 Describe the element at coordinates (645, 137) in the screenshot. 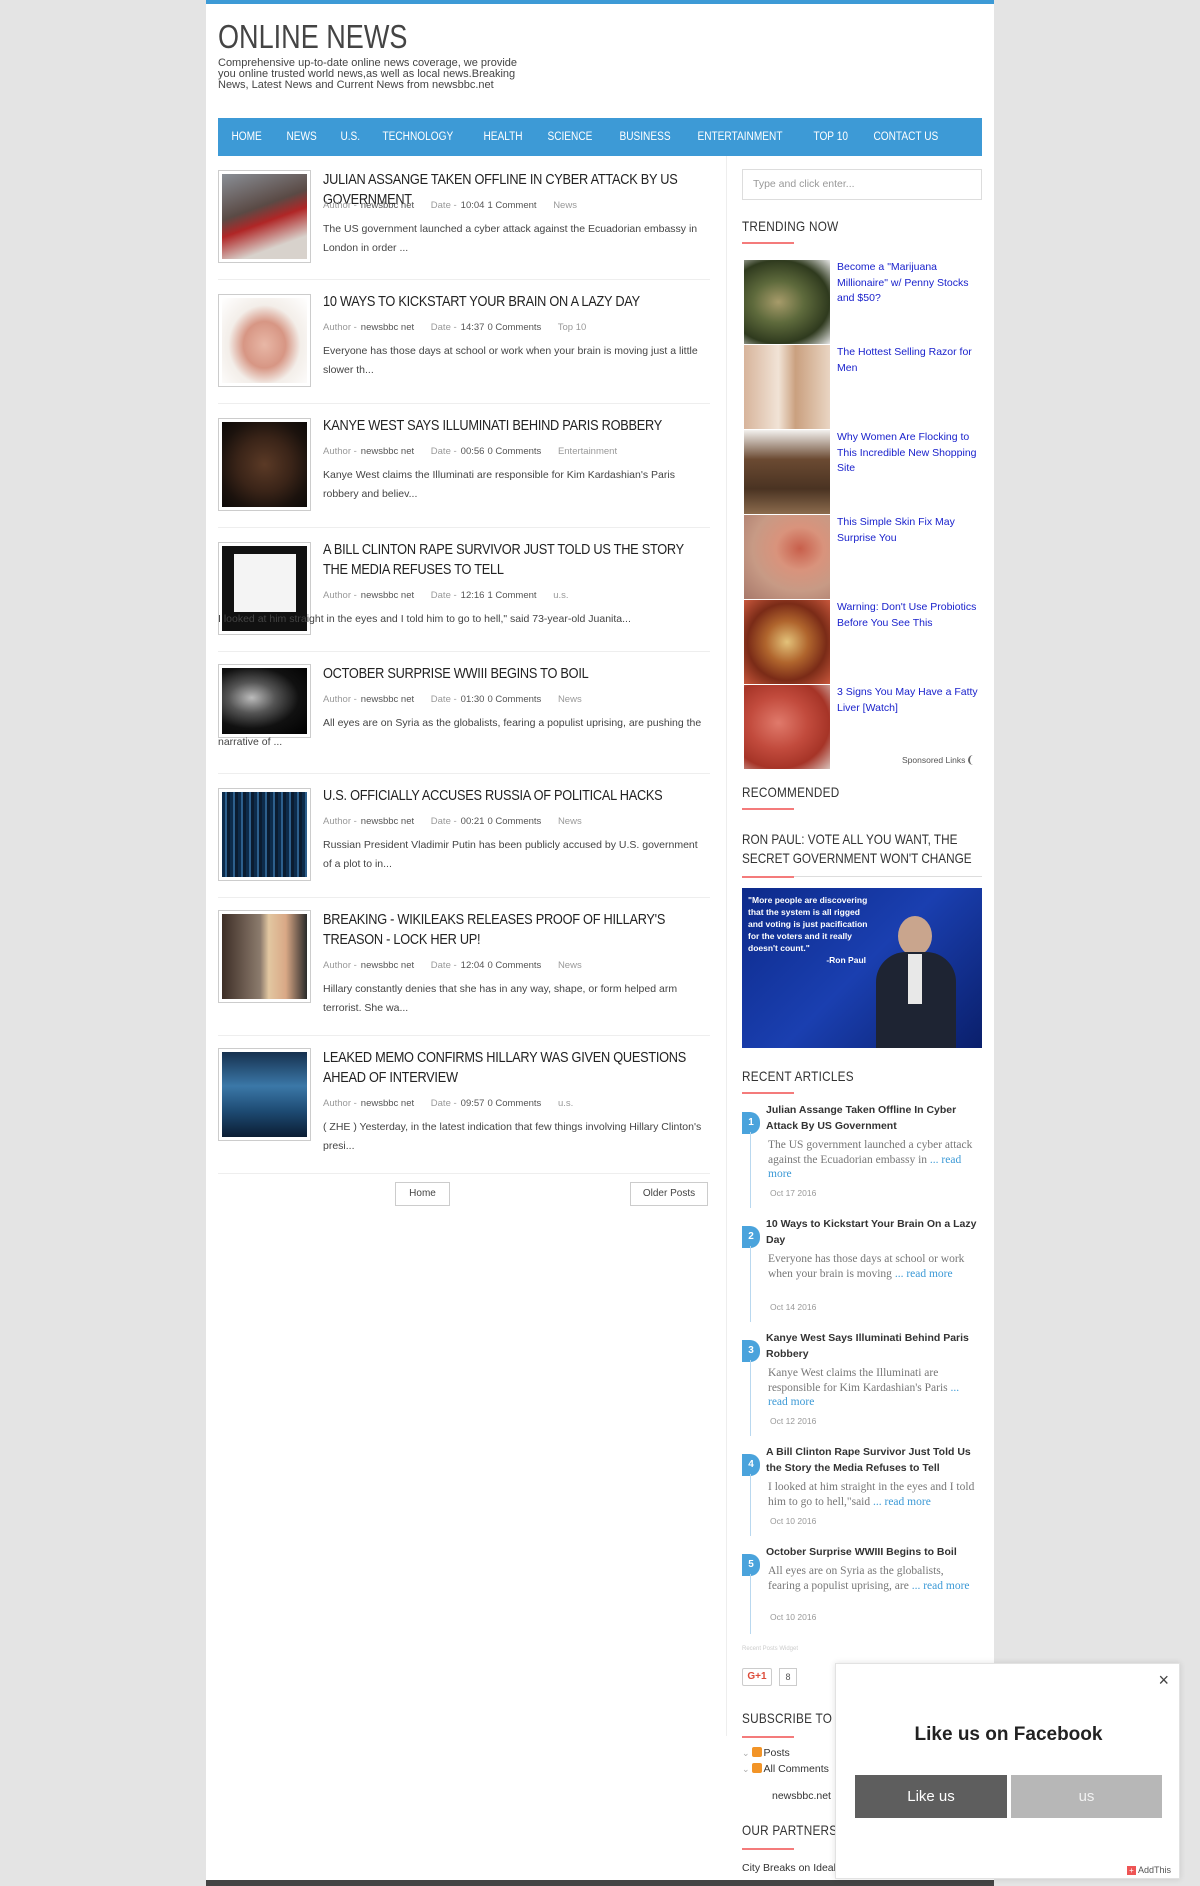

I see `nav-item-business: BUSINESS` at that location.